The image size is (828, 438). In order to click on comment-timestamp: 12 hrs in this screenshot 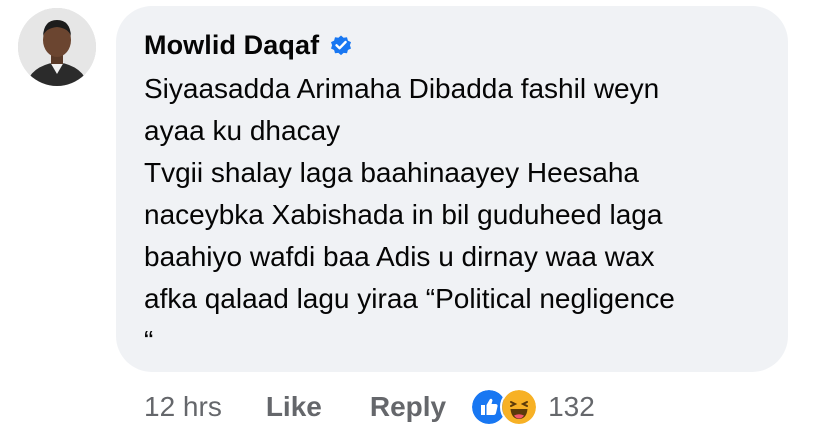, I will do `click(183, 407)`.